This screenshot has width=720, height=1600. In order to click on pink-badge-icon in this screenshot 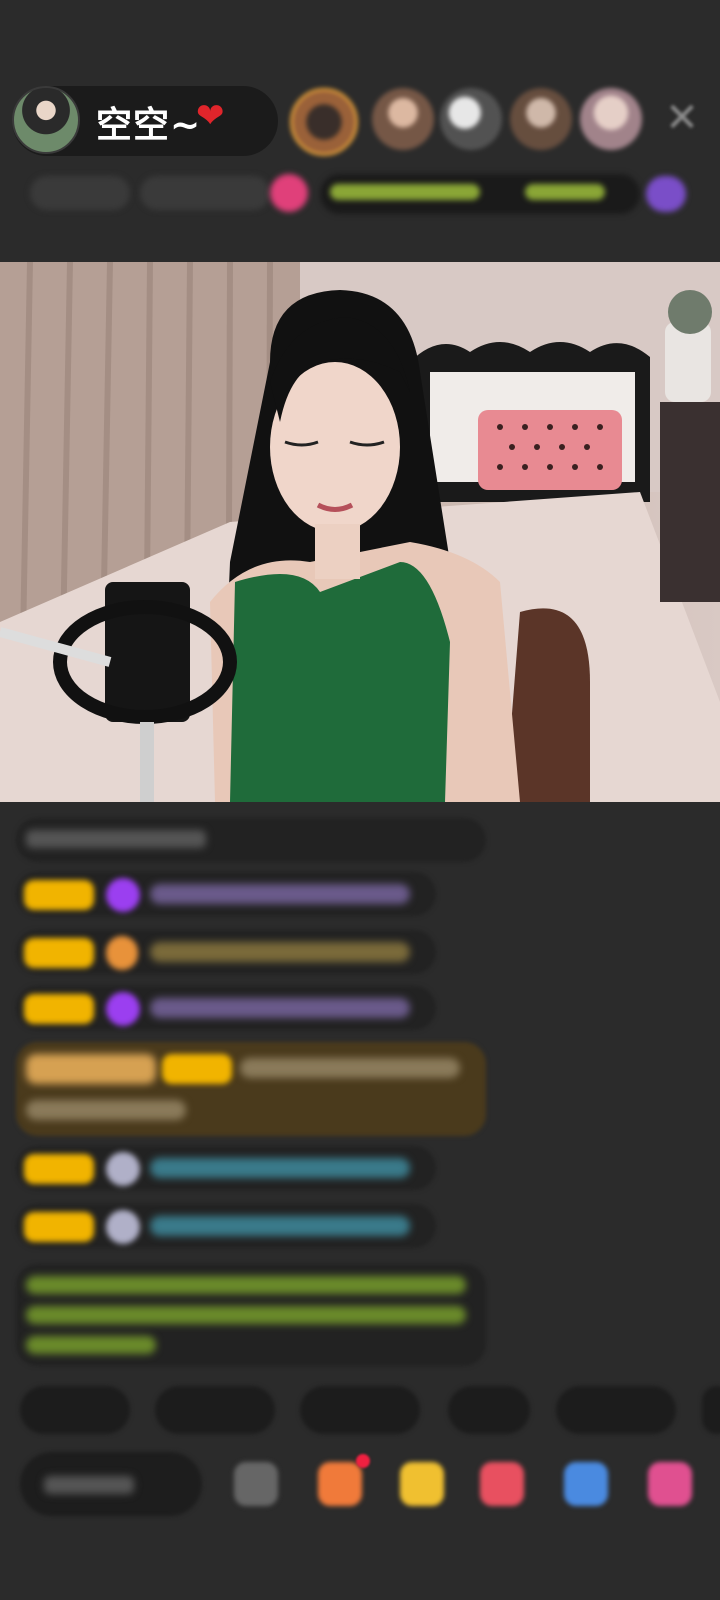, I will do `click(289, 193)`.